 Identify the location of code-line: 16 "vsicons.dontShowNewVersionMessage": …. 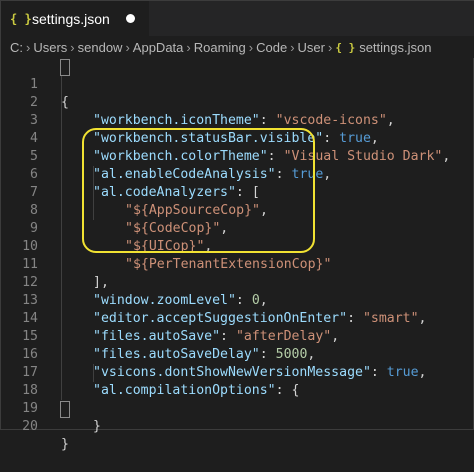
(237, 354).